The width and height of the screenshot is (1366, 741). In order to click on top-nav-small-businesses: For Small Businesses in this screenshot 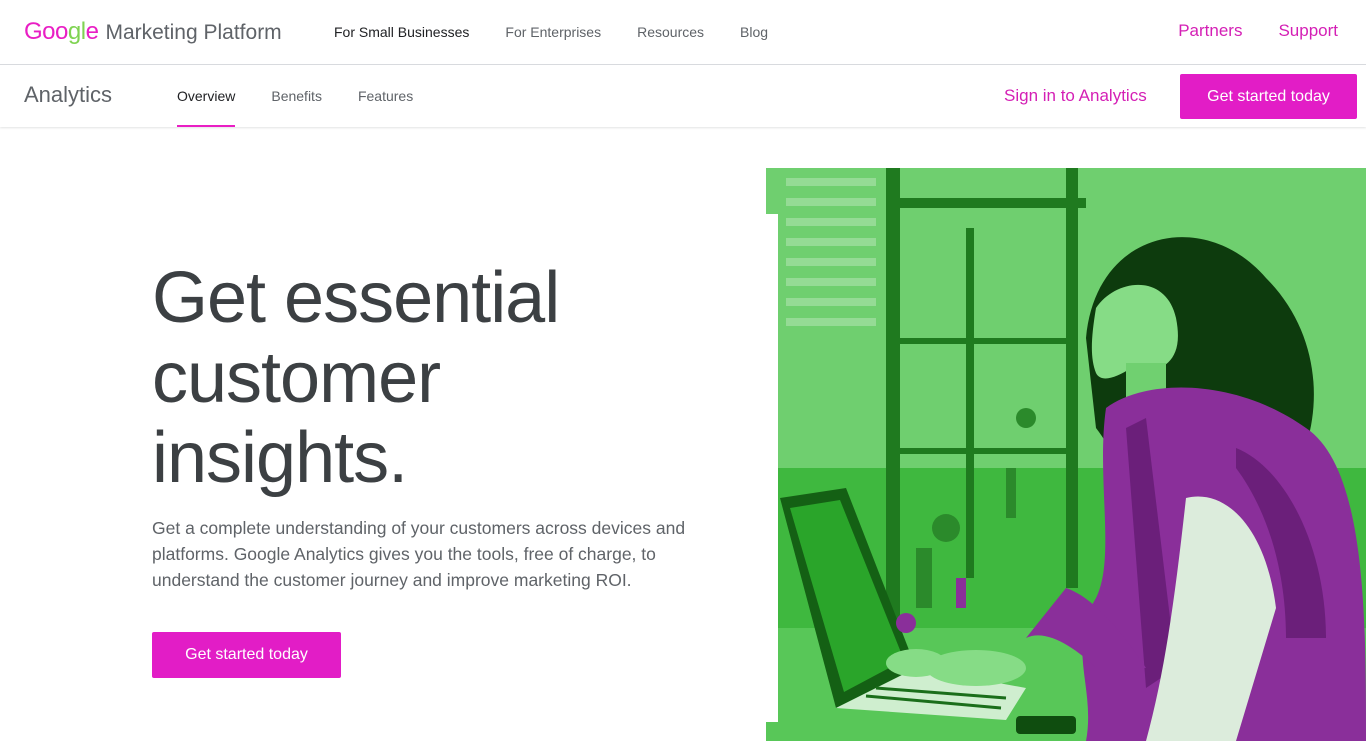, I will do `click(401, 32)`.